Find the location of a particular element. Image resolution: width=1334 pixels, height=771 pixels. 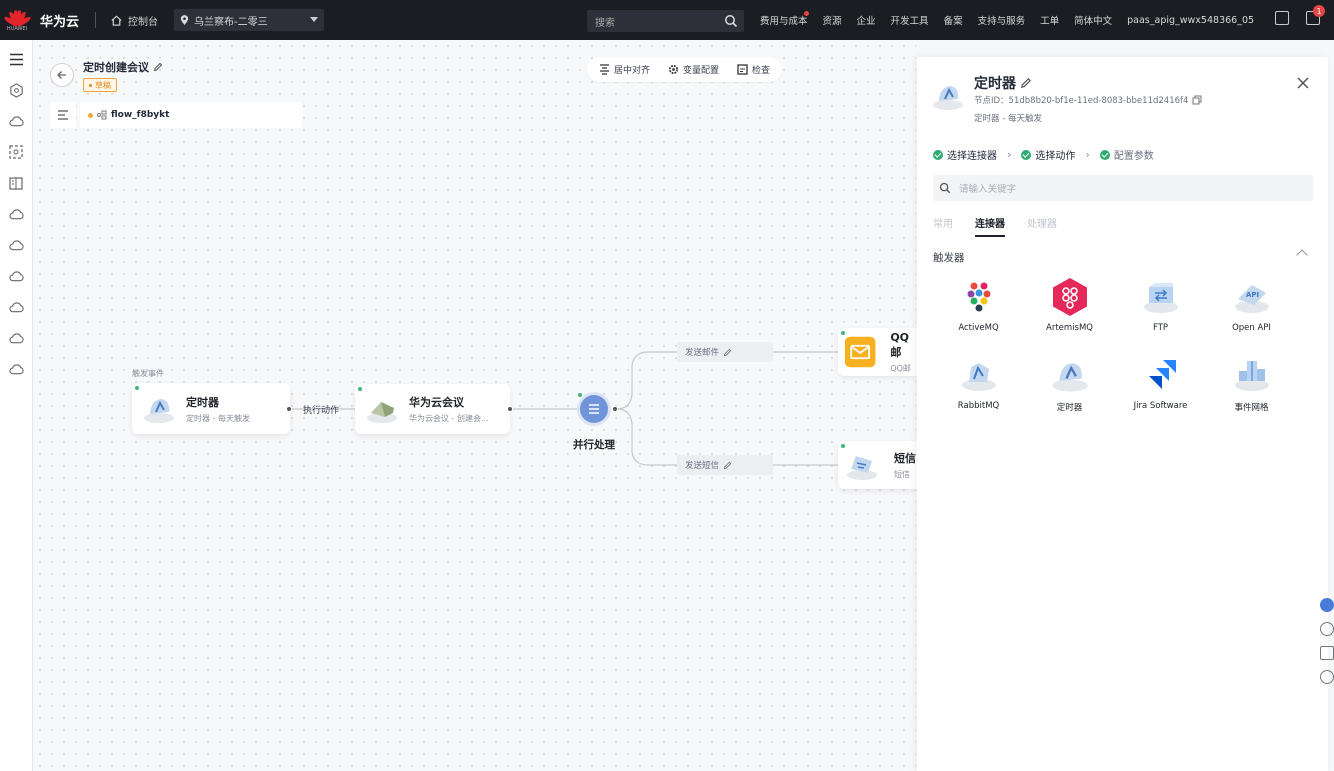

outline-button is located at coordinates (63, 115).